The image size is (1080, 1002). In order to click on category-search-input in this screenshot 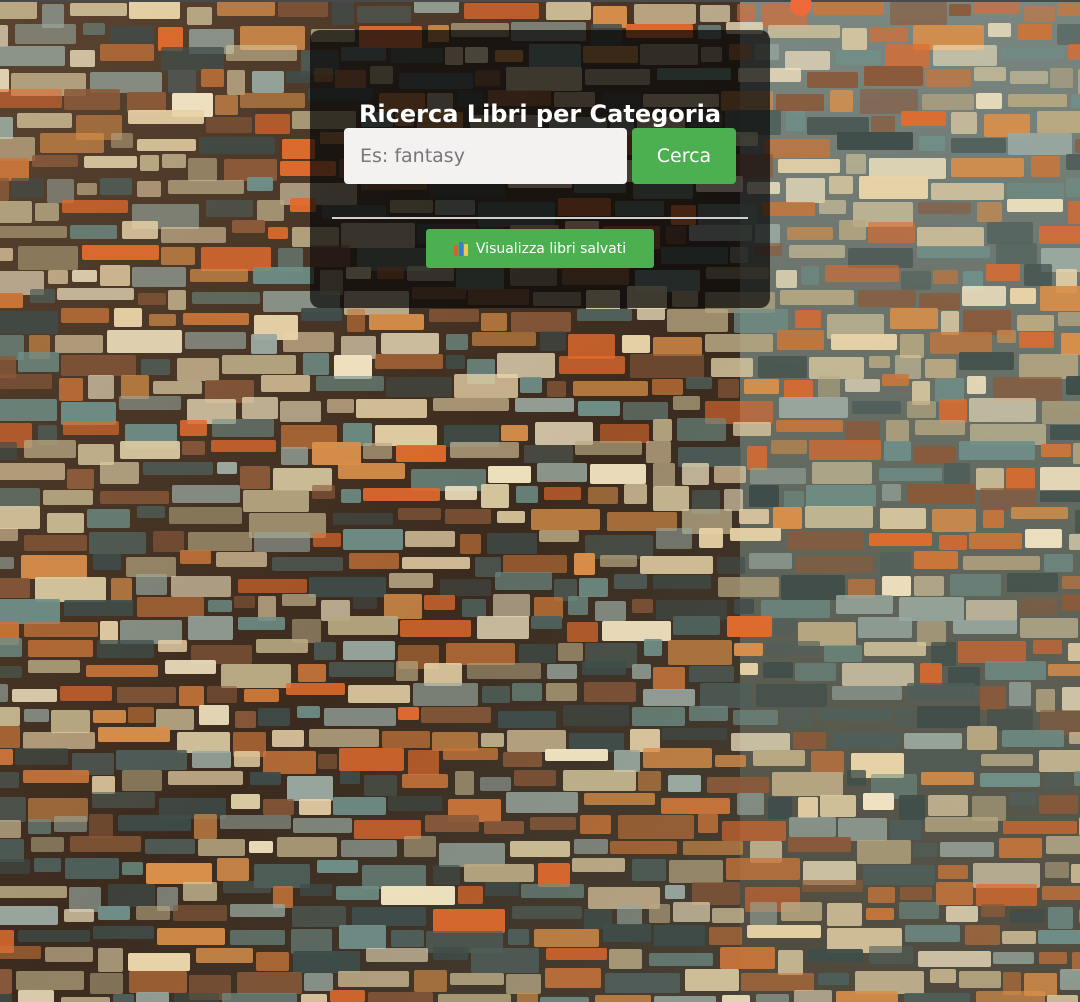, I will do `click(485, 156)`.